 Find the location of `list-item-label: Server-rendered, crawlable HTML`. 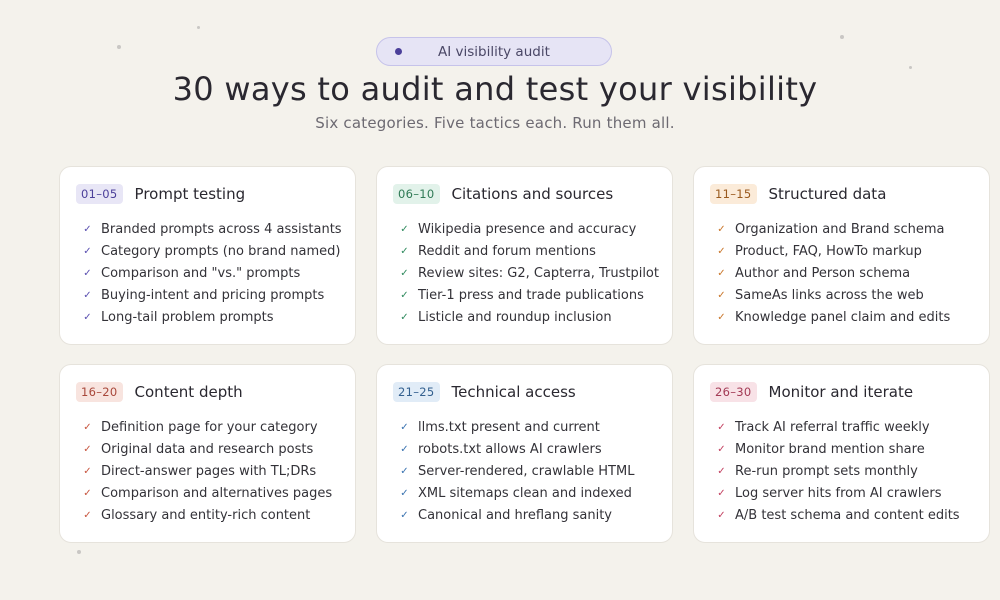

list-item-label: Server-rendered, crawlable HTML is located at coordinates (526, 471).